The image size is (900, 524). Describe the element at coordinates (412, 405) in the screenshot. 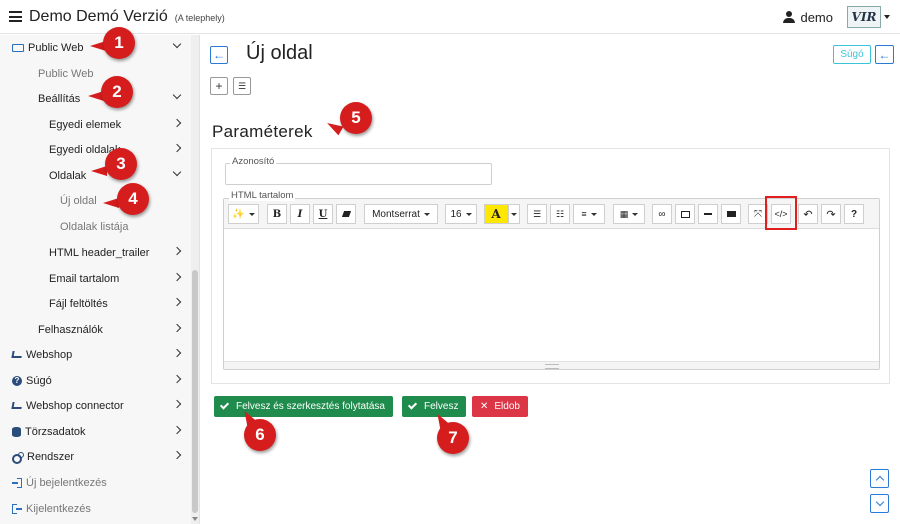

I see `check-icon` at that location.